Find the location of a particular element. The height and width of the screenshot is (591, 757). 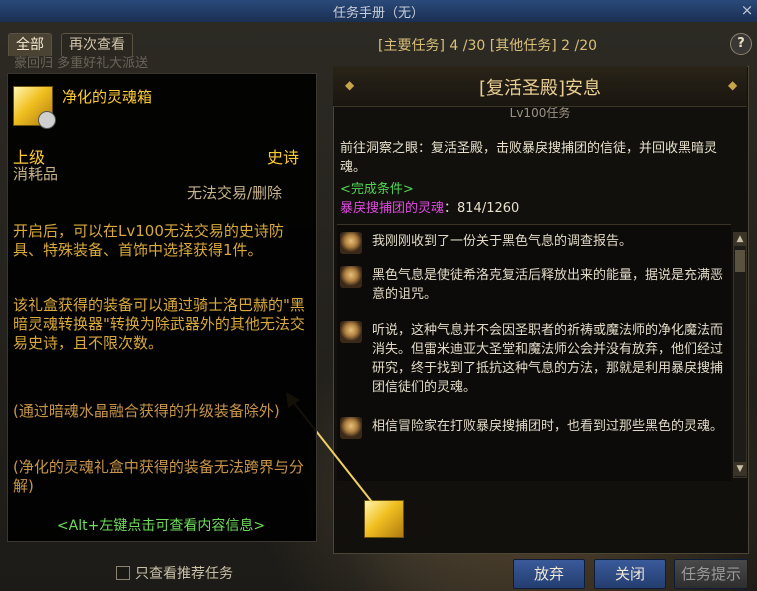

close-button: 关闭 is located at coordinates (630, 574).